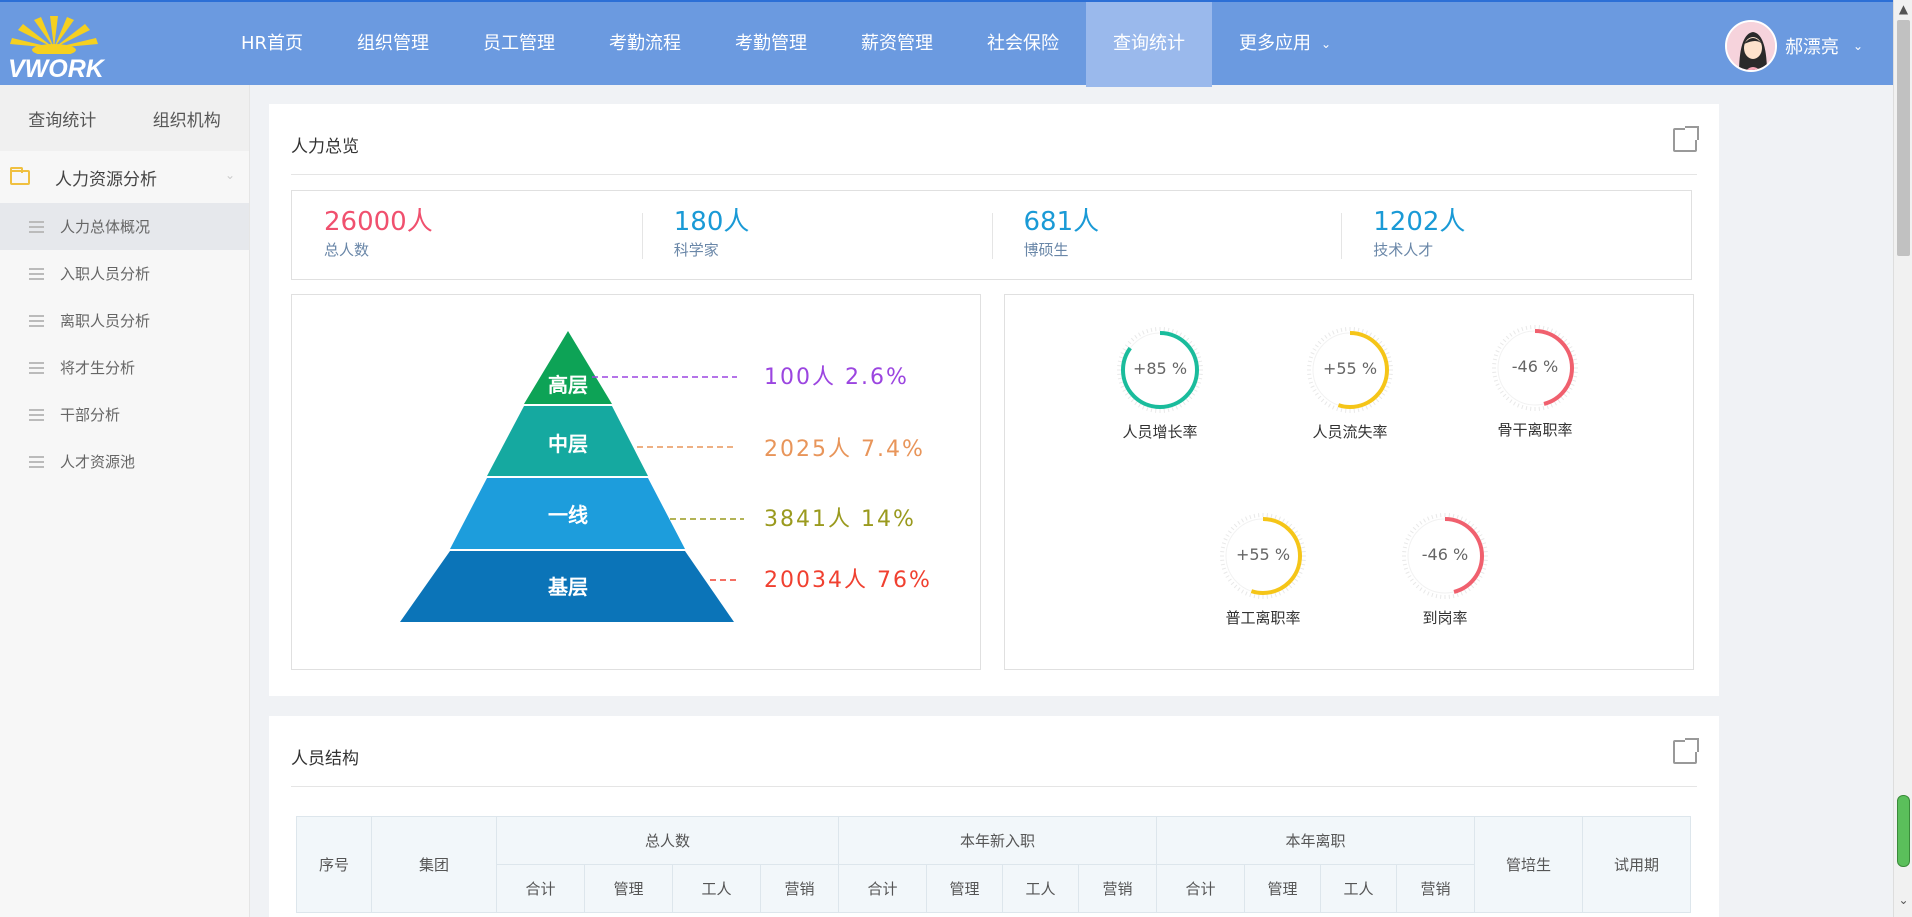 The image size is (1912, 917). What do you see at coordinates (897, 44) in the screenshot?
I see `nav-salary-management: 薪资管理` at bounding box center [897, 44].